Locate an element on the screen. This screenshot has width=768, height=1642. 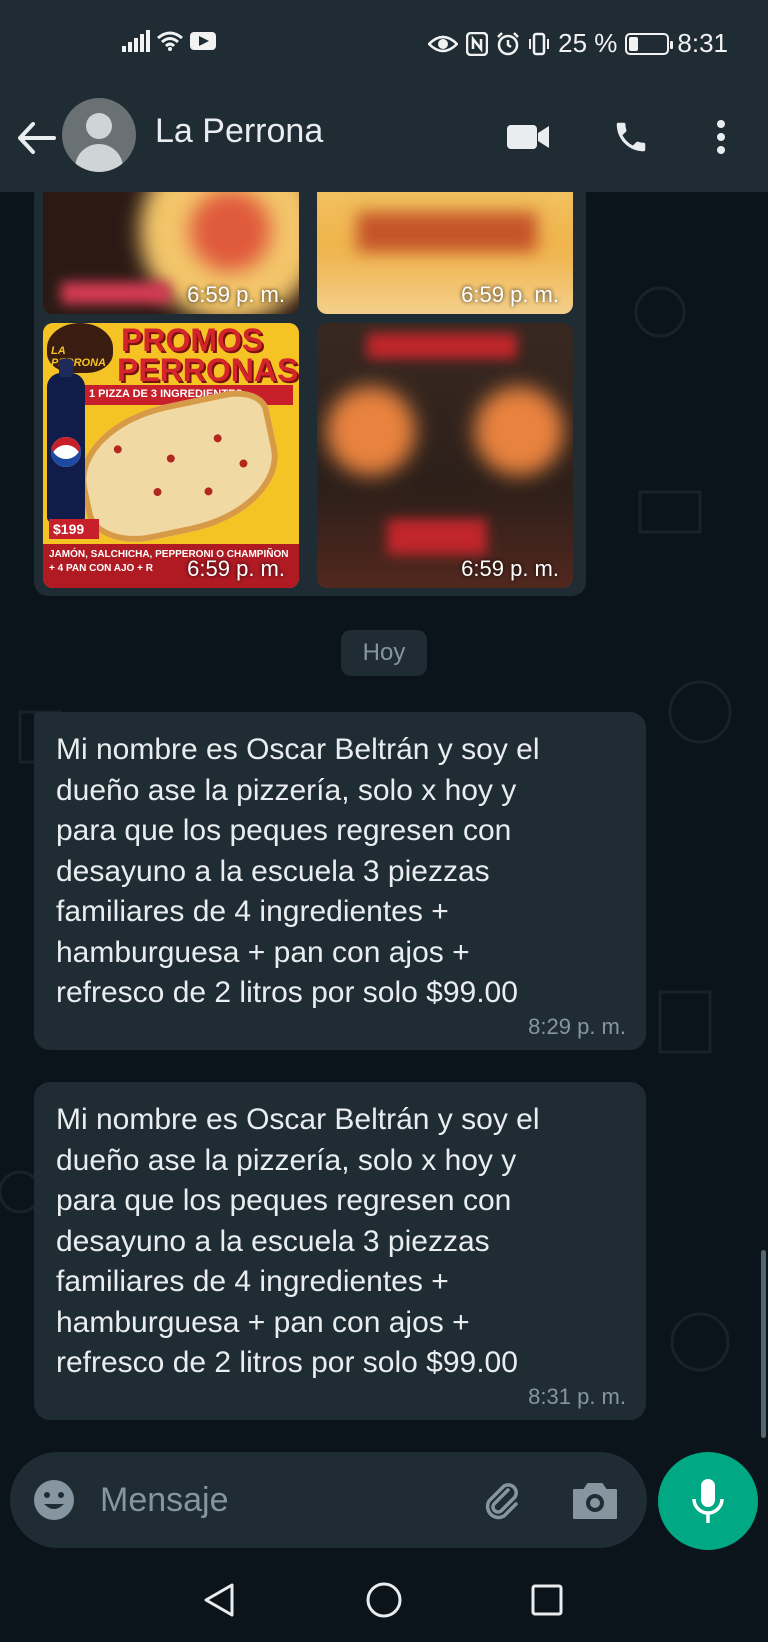
video-call-button is located at coordinates (528, 137).